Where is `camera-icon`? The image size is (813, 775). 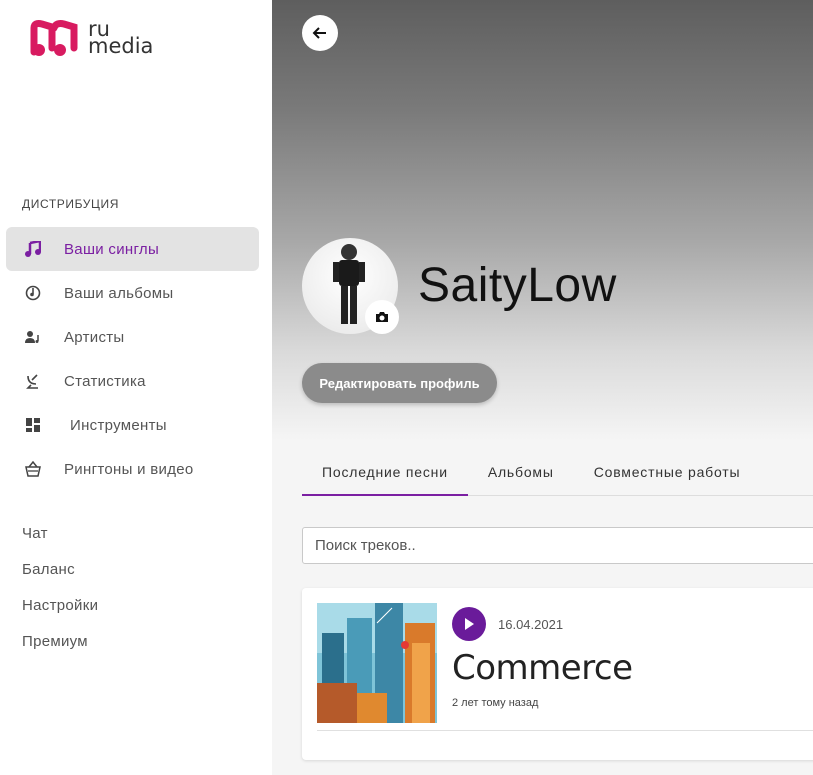
camera-icon is located at coordinates (382, 317).